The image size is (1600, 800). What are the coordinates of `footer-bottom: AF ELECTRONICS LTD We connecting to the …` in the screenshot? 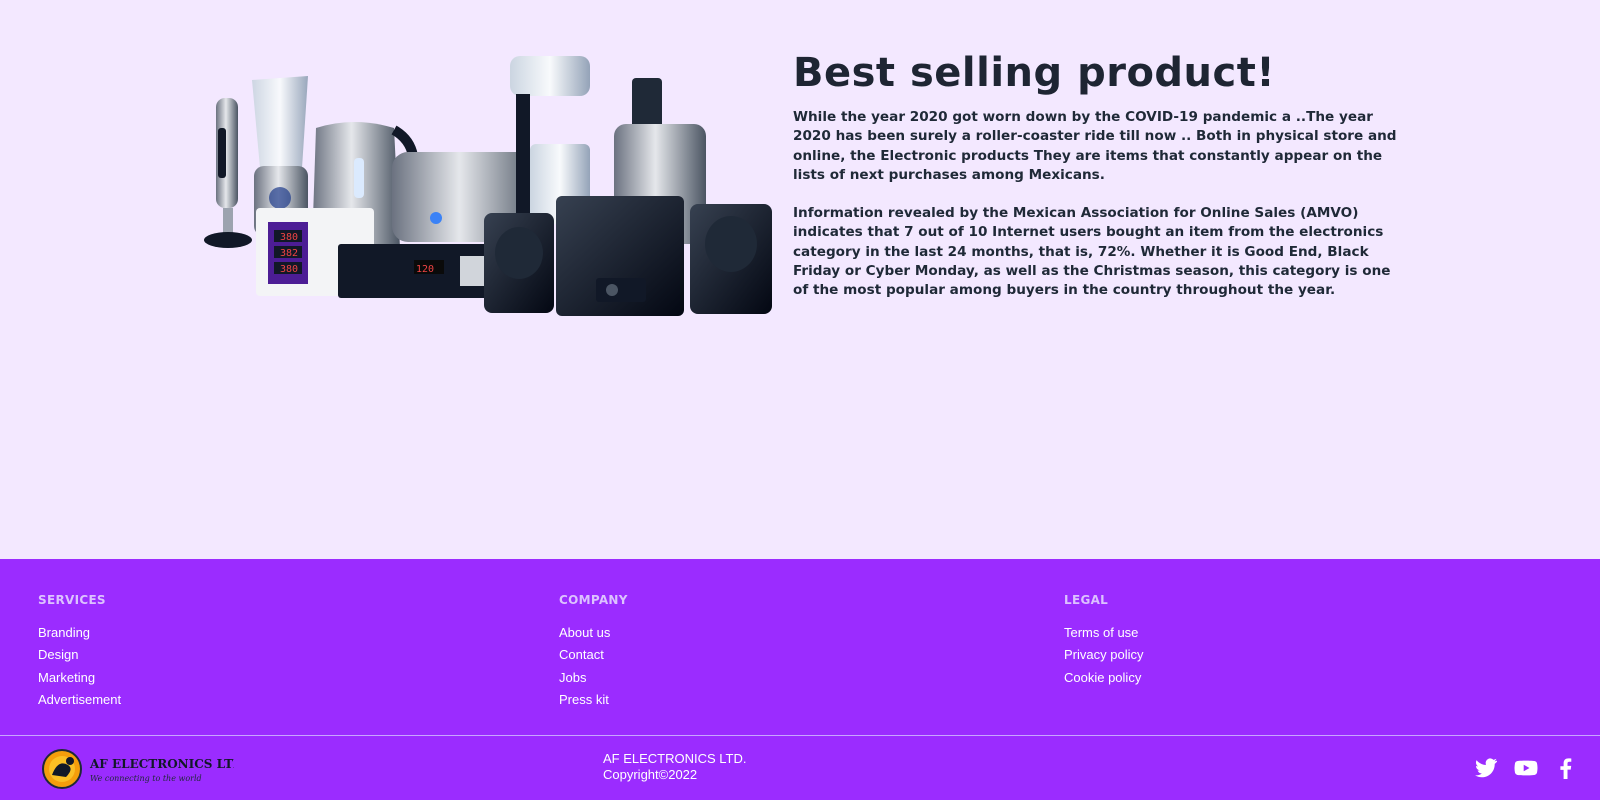 It's located at (800, 768).